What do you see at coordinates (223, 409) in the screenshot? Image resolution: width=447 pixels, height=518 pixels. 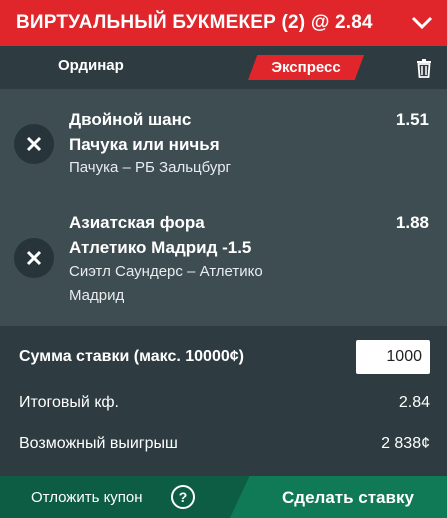 I see `total-odds-row: Итоговый кф. 2.84` at bounding box center [223, 409].